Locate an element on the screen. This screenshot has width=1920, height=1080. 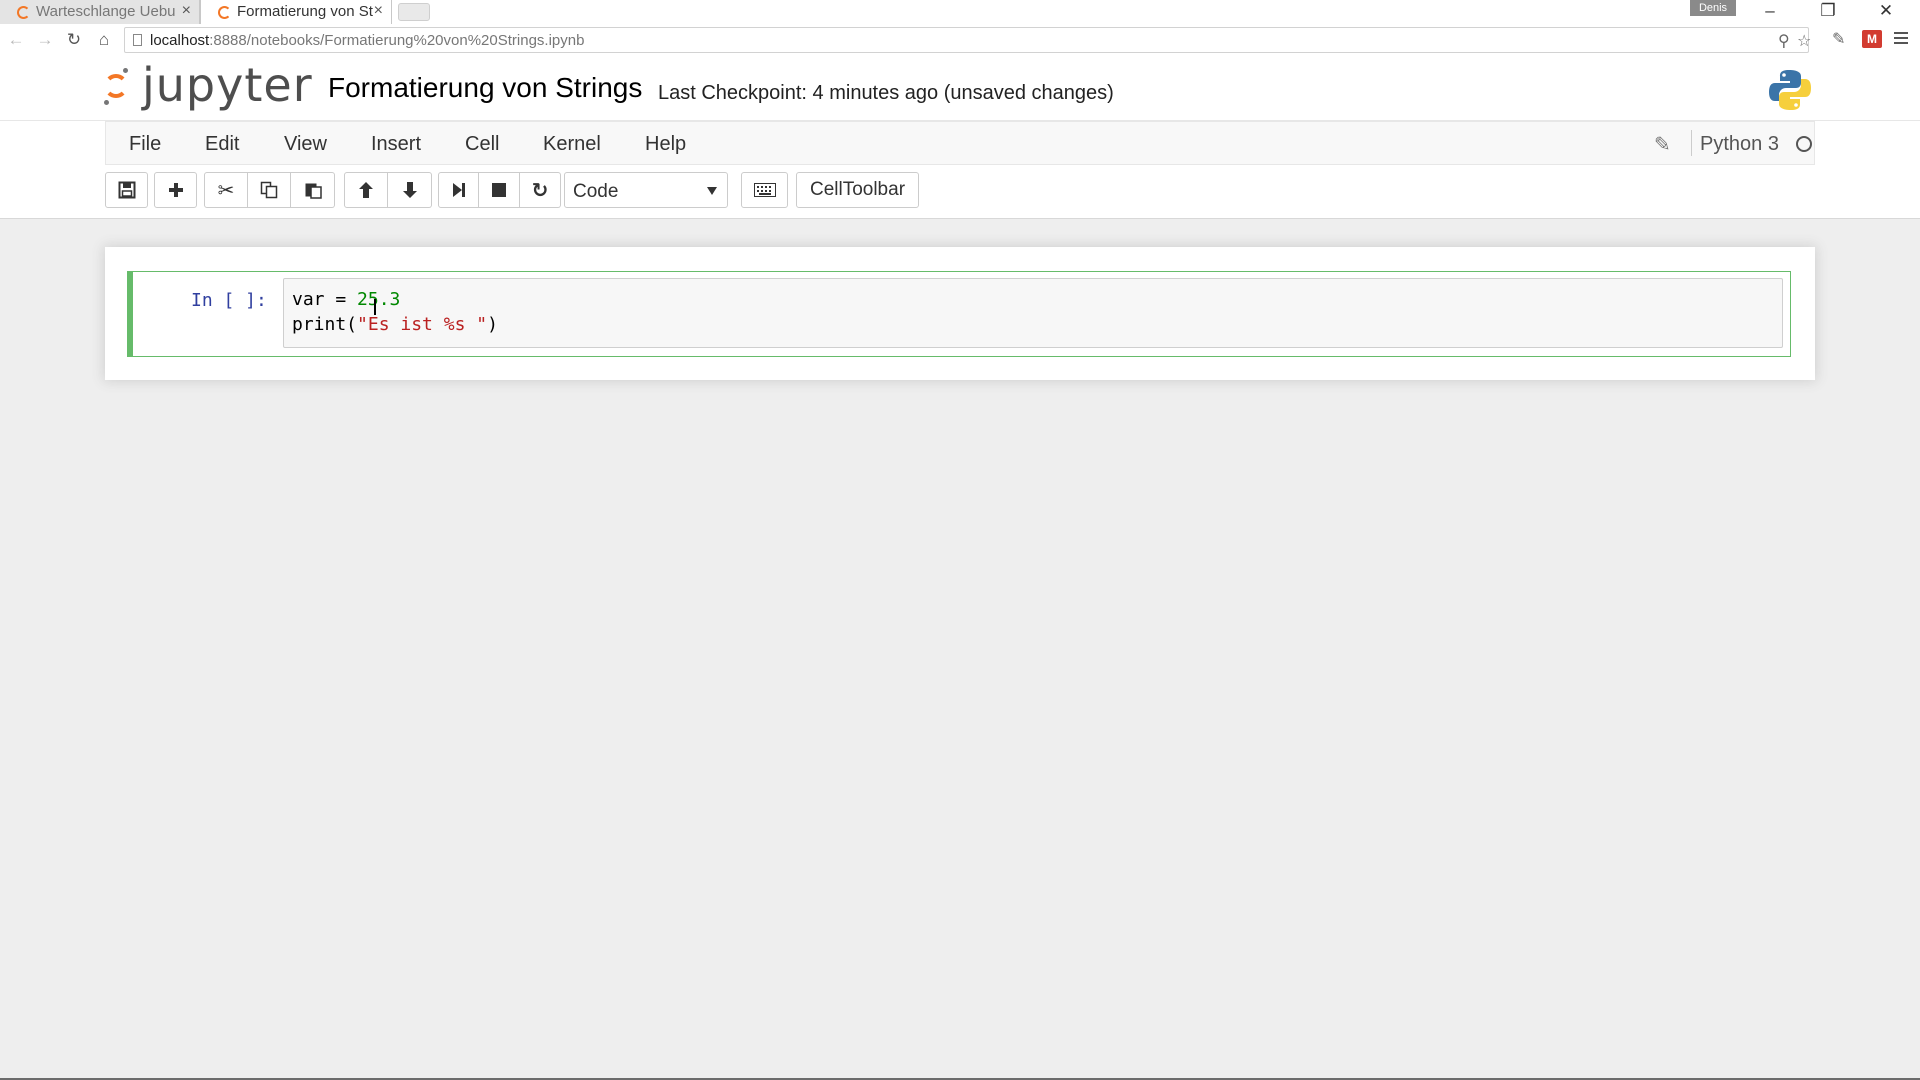
kernel-idle-indicator-icon is located at coordinates (1804, 144).